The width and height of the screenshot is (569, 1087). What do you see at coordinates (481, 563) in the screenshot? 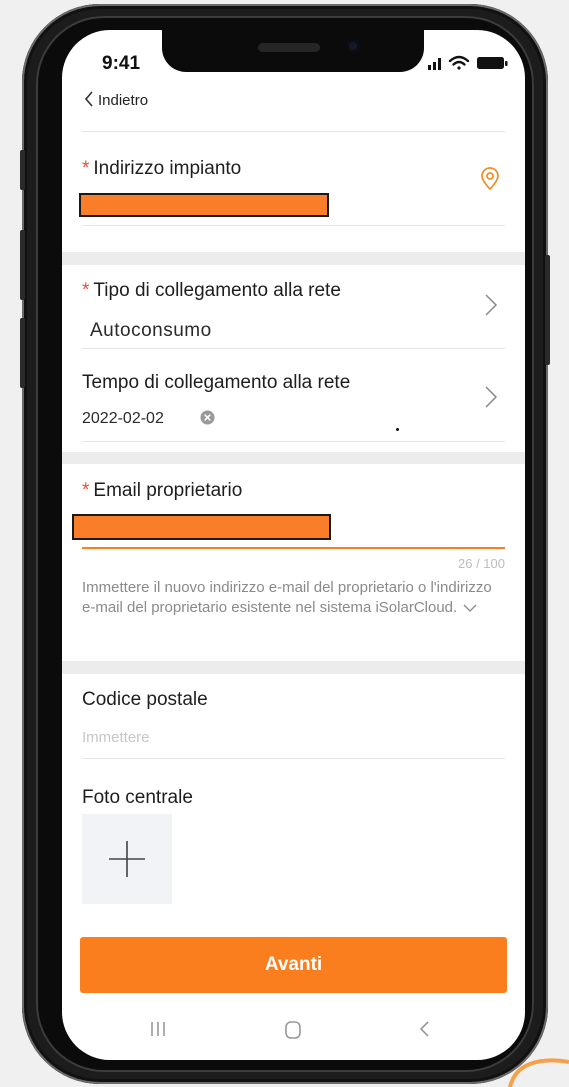
I see `email-char-counter: 26 / 100` at bounding box center [481, 563].